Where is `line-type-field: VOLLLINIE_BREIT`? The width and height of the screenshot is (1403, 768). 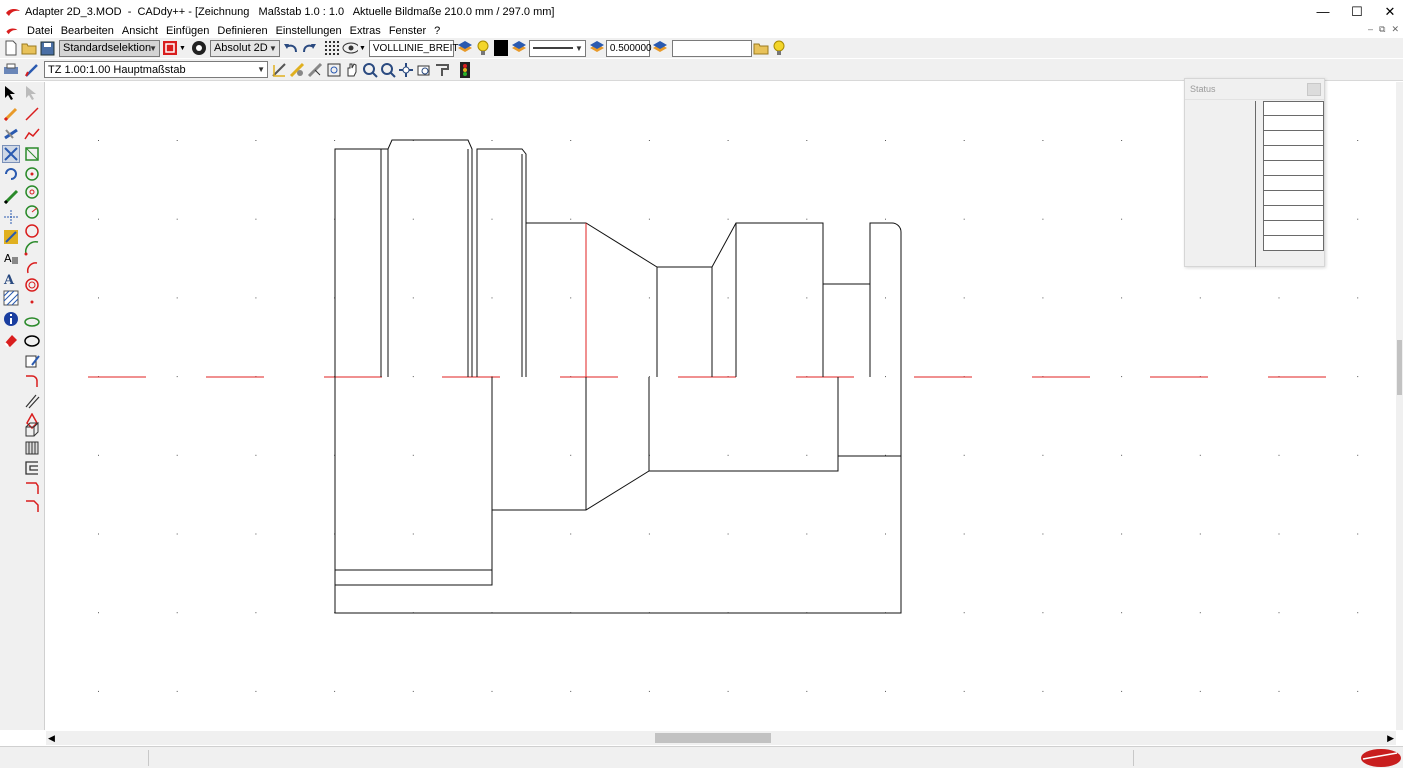
line-type-field: VOLLLINIE_BREIT is located at coordinates (413, 48).